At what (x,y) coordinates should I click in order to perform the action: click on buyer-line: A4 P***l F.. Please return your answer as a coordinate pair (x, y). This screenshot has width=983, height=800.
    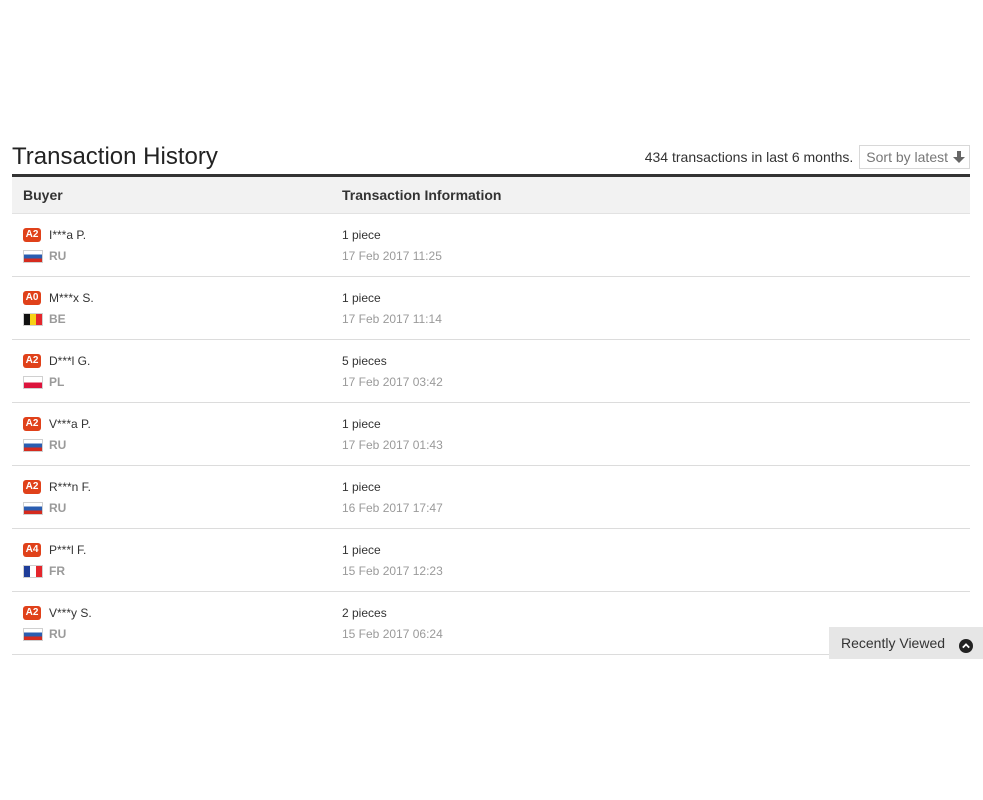
    Looking at the image, I should click on (182, 550).